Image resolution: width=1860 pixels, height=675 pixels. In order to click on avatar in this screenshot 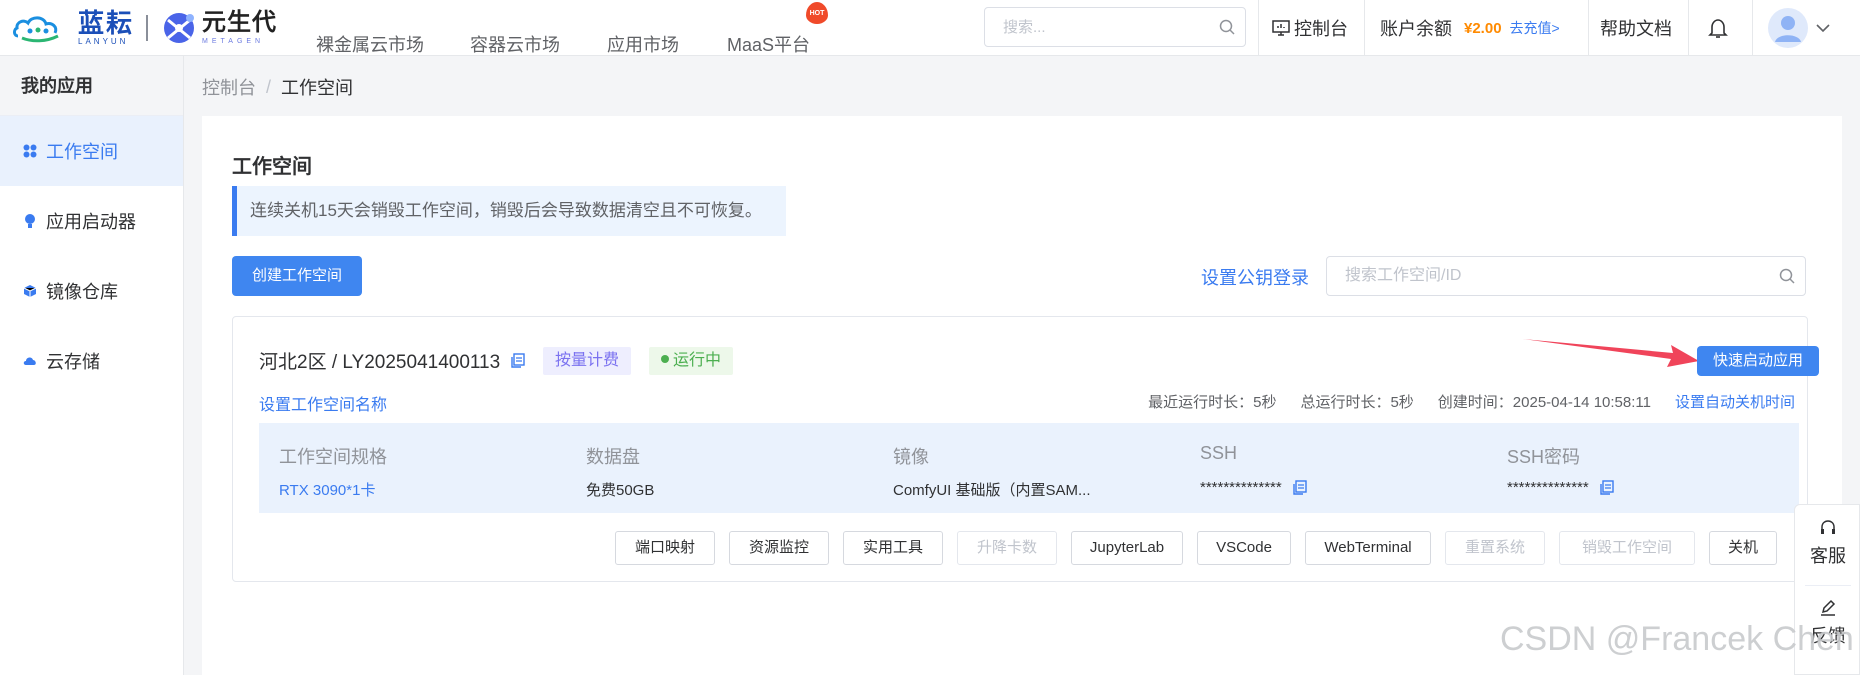, I will do `click(1788, 28)`.